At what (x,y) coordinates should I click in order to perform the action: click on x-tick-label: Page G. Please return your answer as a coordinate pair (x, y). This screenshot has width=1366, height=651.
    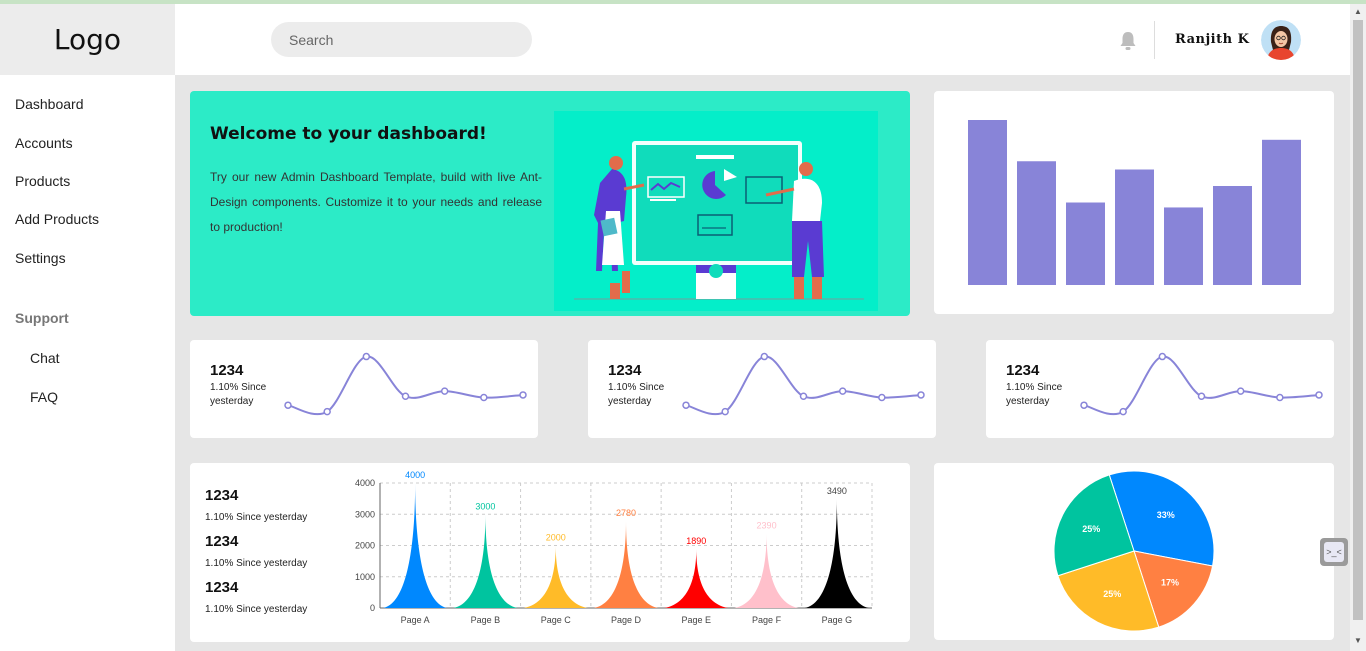
    Looking at the image, I should click on (837, 620).